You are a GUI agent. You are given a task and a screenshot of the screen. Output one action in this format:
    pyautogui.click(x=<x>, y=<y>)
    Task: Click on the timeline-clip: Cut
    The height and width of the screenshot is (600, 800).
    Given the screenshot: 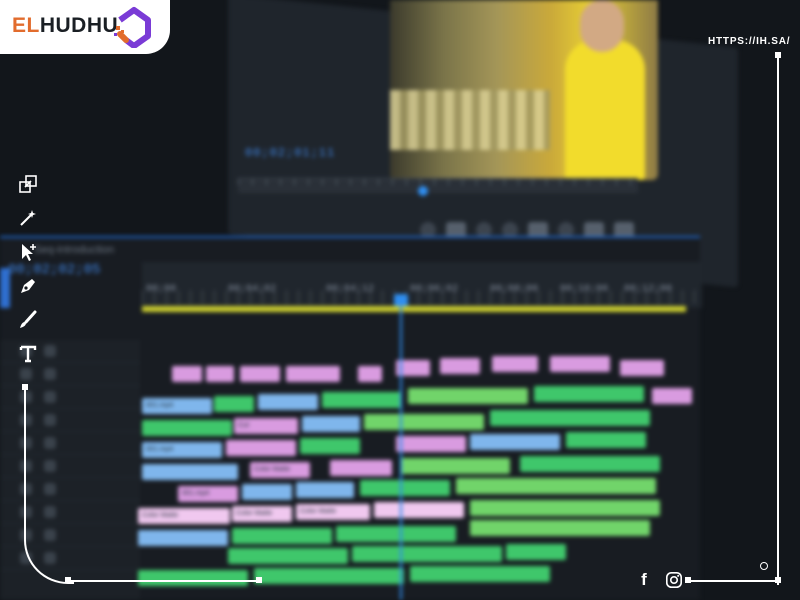 What is the action you would take?
    pyautogui.click(x=266, y=426)
    